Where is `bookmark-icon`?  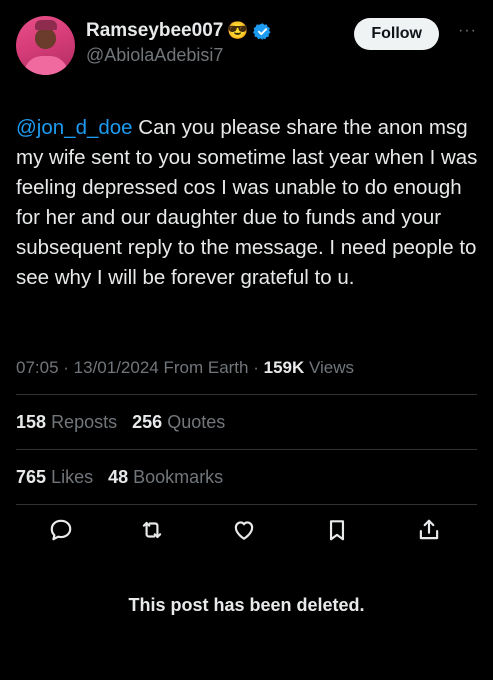
bookmark-icon is located at coordinates (338, 531).